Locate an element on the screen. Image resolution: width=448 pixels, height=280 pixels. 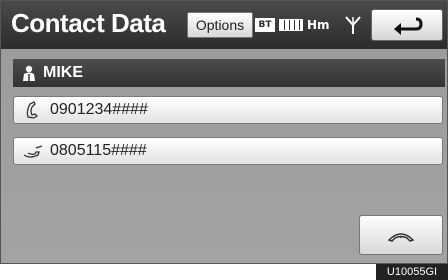
hm-status-label: Hm is located at coordinates (318, 25).